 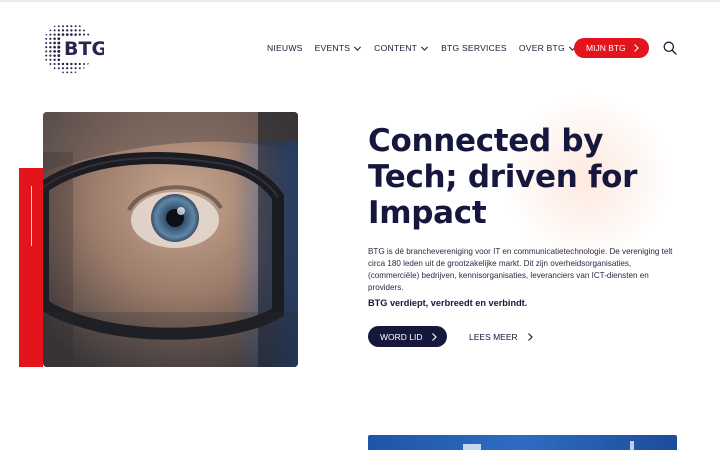 What do you see at coordinates (31, 216) in the screenshot?
I see `accent-bar-line` at bounding box center [31, 216].